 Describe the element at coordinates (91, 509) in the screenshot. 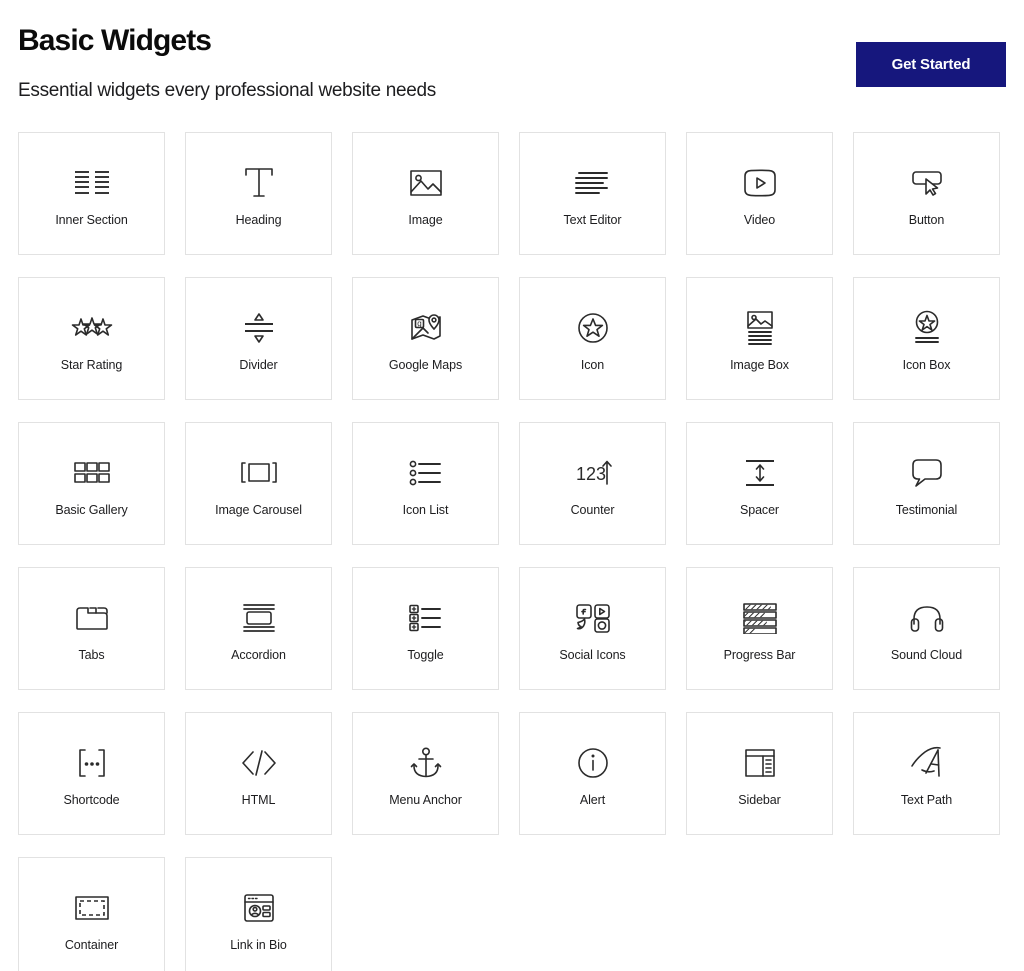

I see `widget-label: Basic Gallery` at that location.